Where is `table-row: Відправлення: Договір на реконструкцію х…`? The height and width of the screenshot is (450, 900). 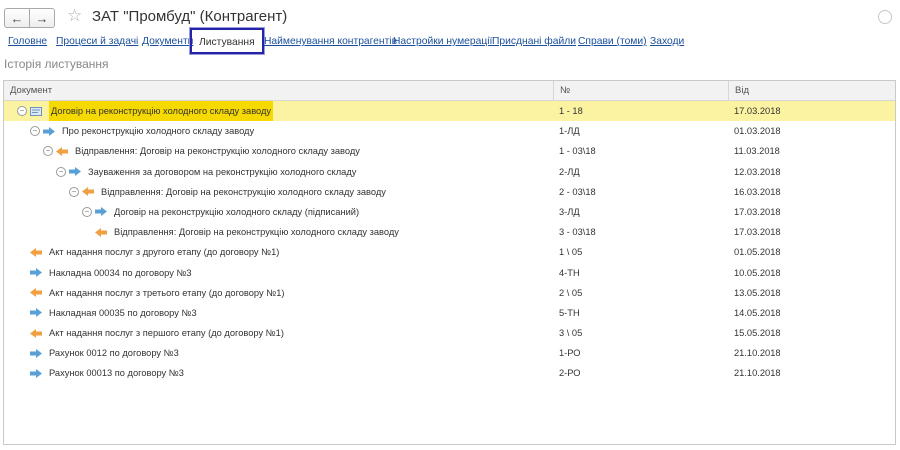
table-row: Відправлення: Договір на реконструкцію х… is located at coordinates (449, 232).